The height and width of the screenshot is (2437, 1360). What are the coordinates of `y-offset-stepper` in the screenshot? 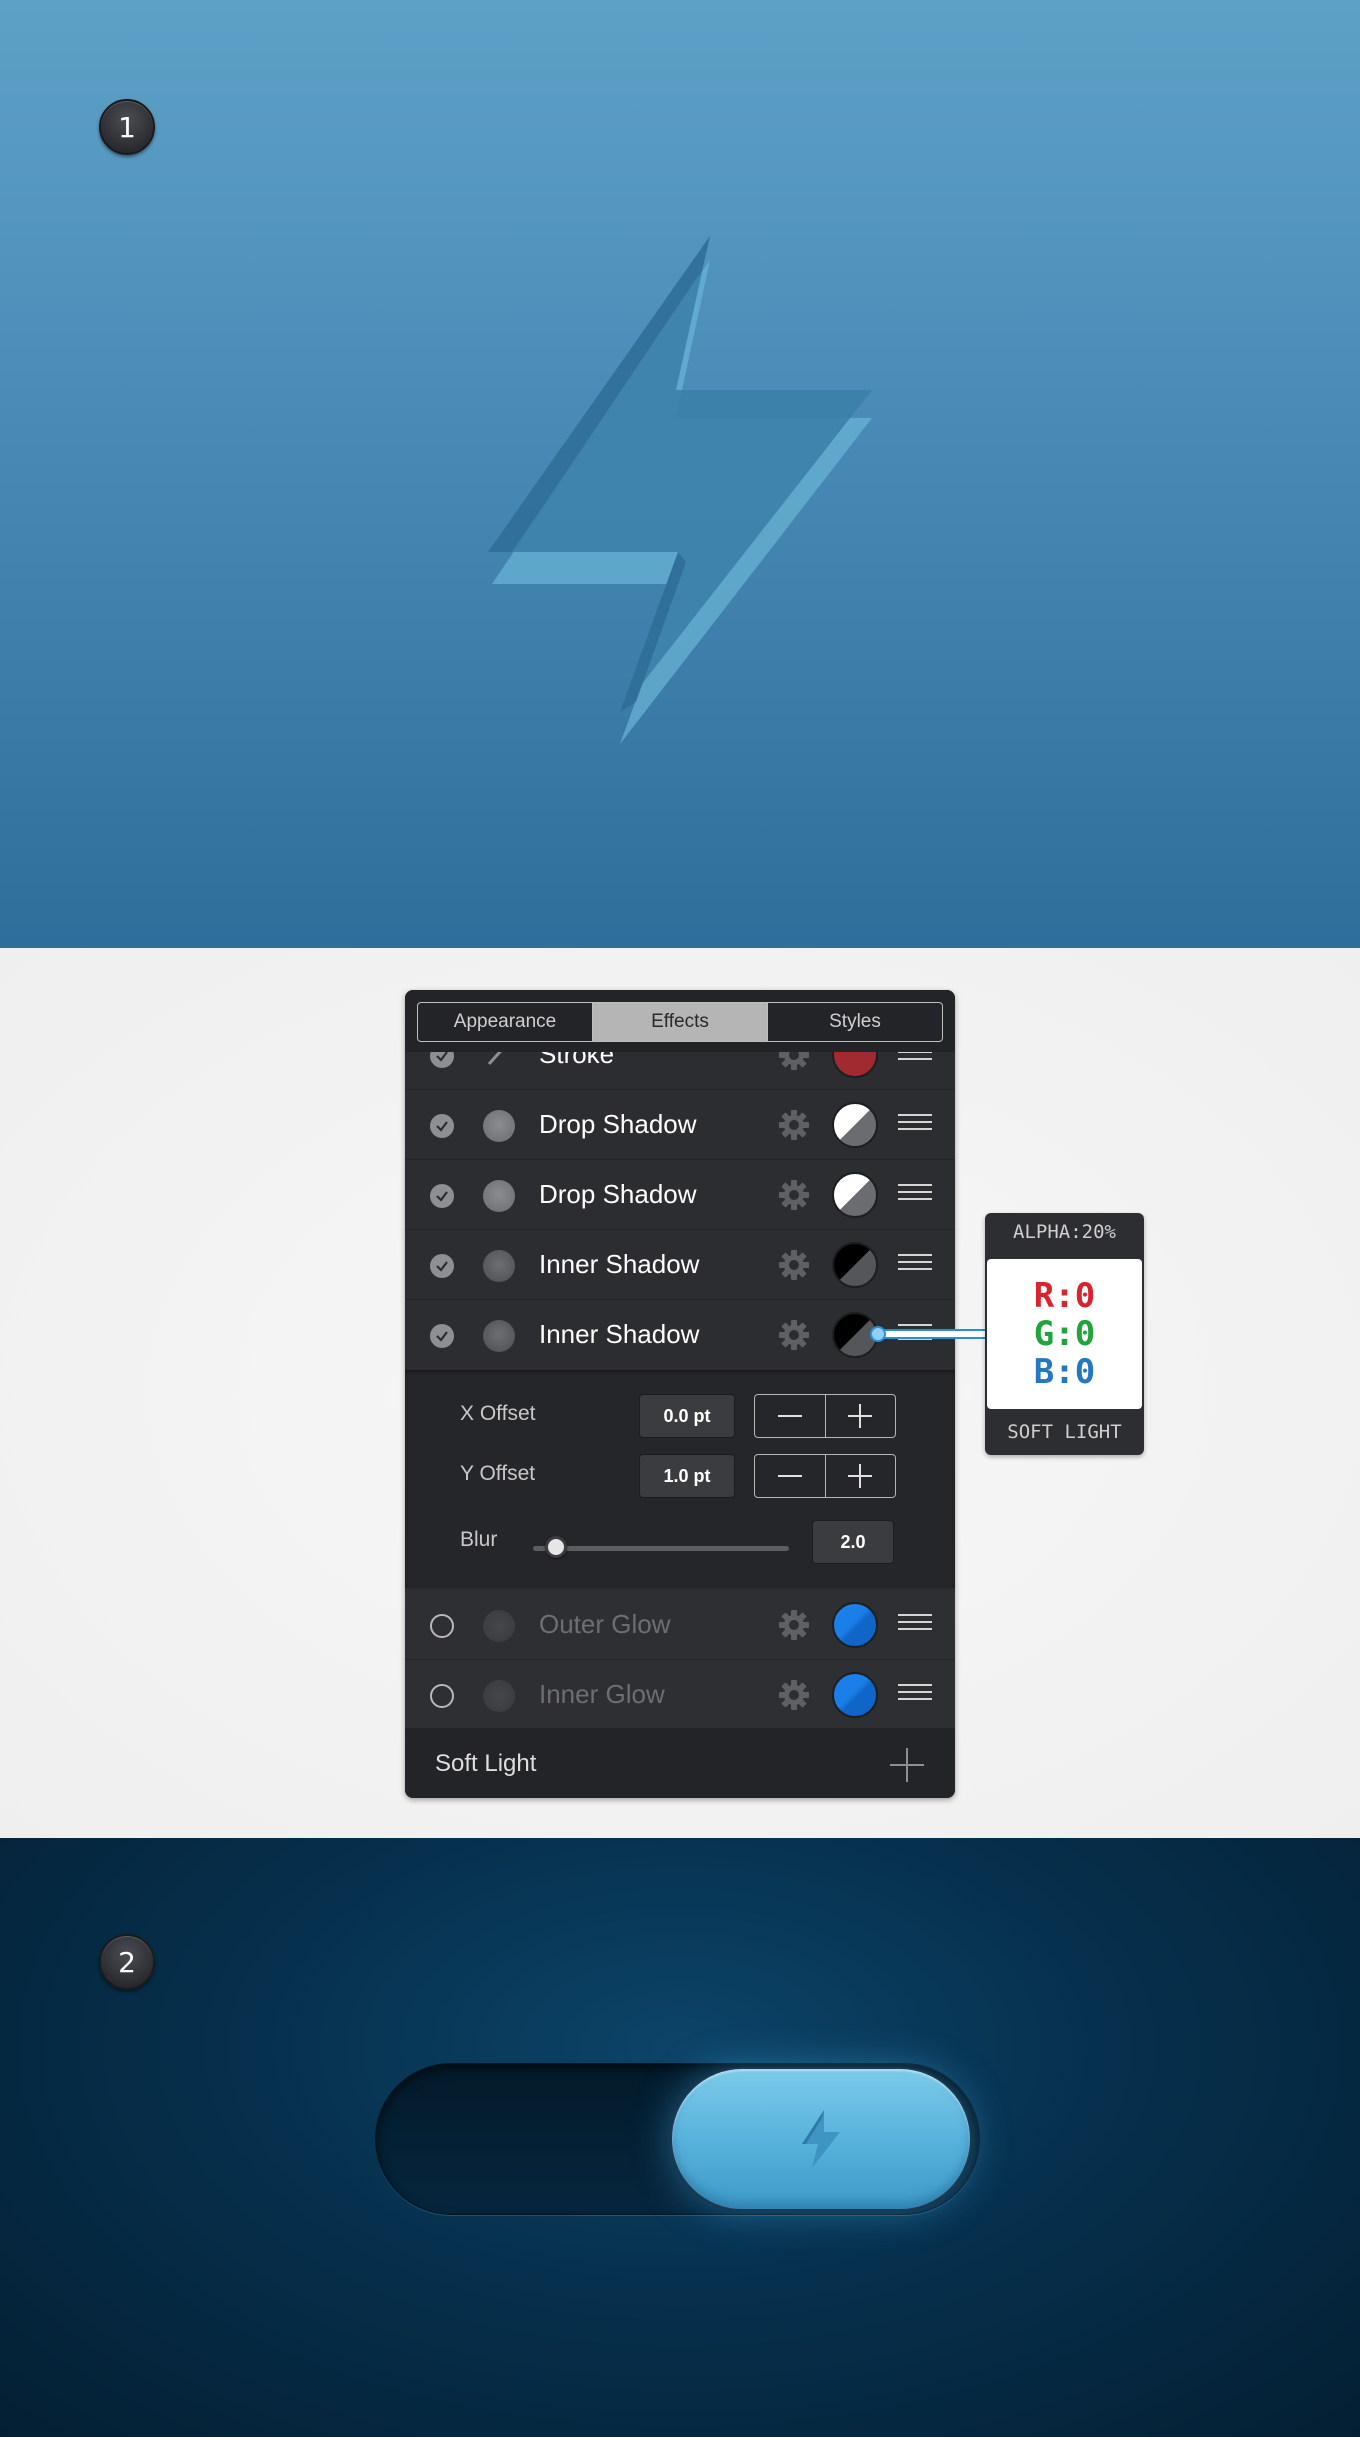 It's located at (825, 1476).